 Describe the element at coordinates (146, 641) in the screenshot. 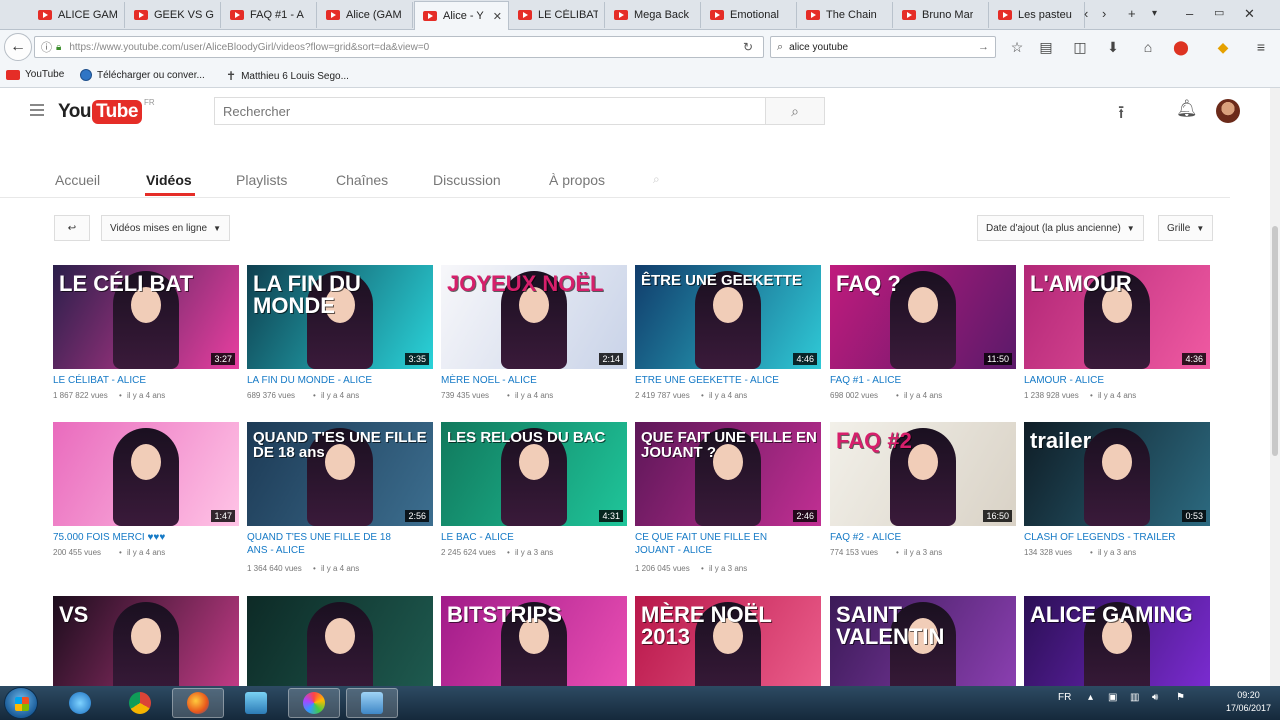

I see `video-thumbnail: VS` at that location.